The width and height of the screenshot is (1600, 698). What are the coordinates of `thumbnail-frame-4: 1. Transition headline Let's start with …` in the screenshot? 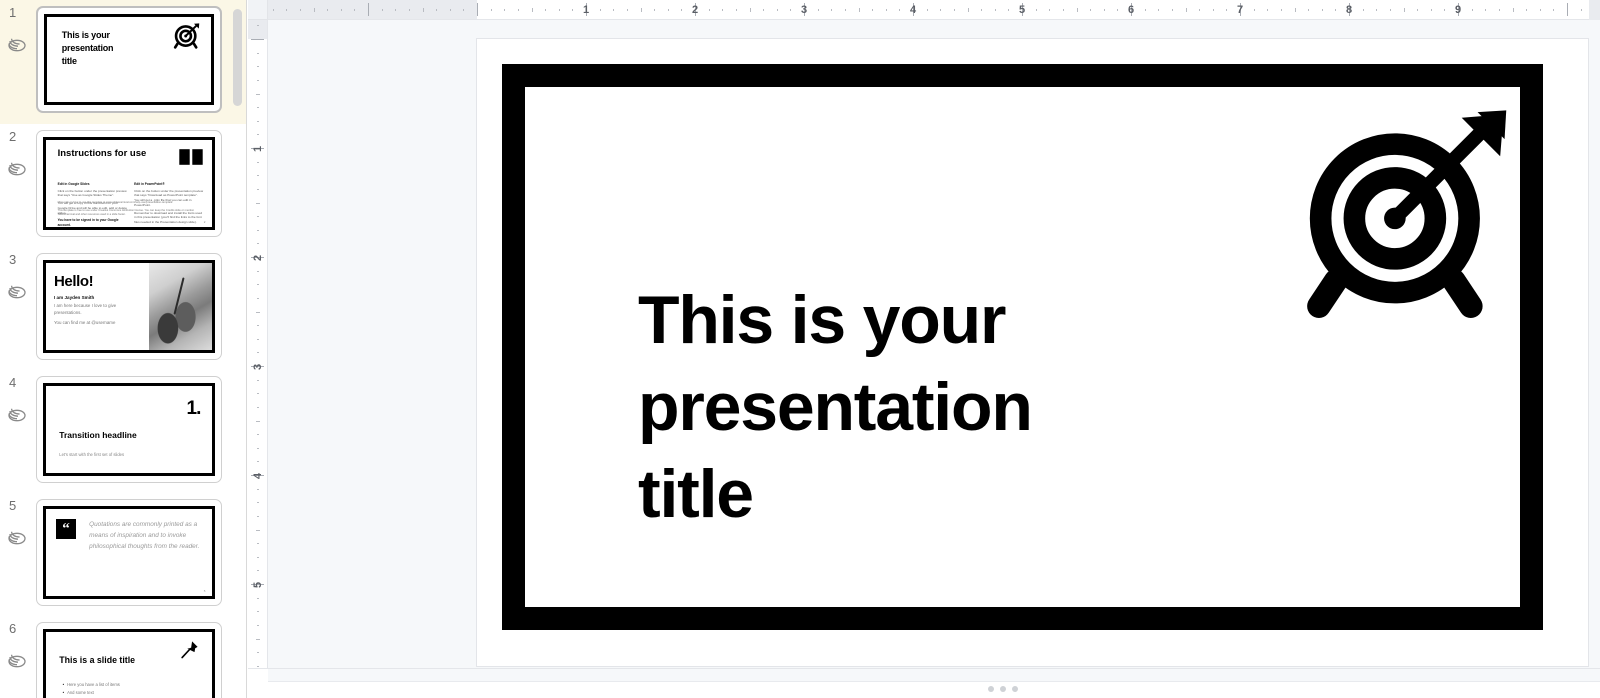 It's located at (129, 429).